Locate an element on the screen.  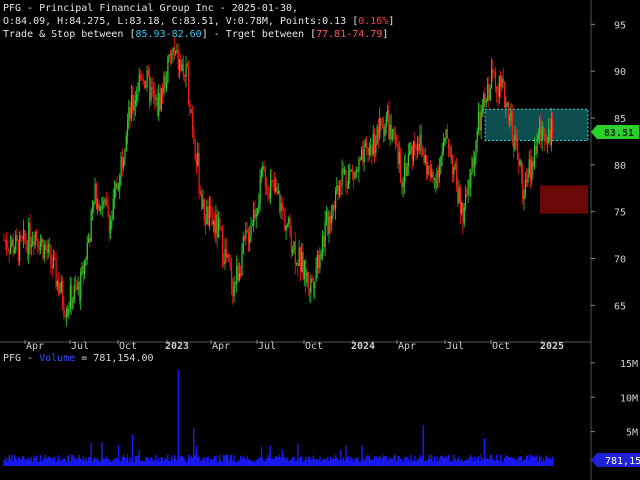
x-tick-label: Jul is located at coordinates (267, 346).